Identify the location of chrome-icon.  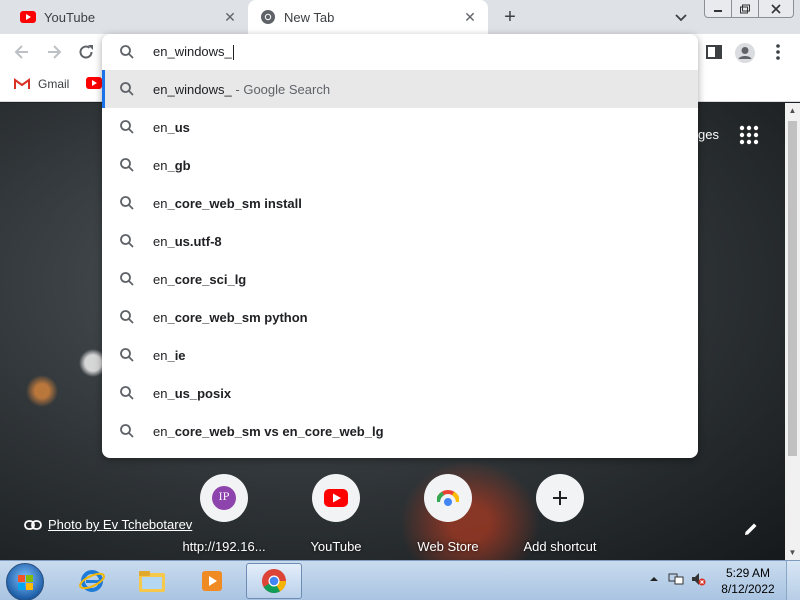
(268, 17).